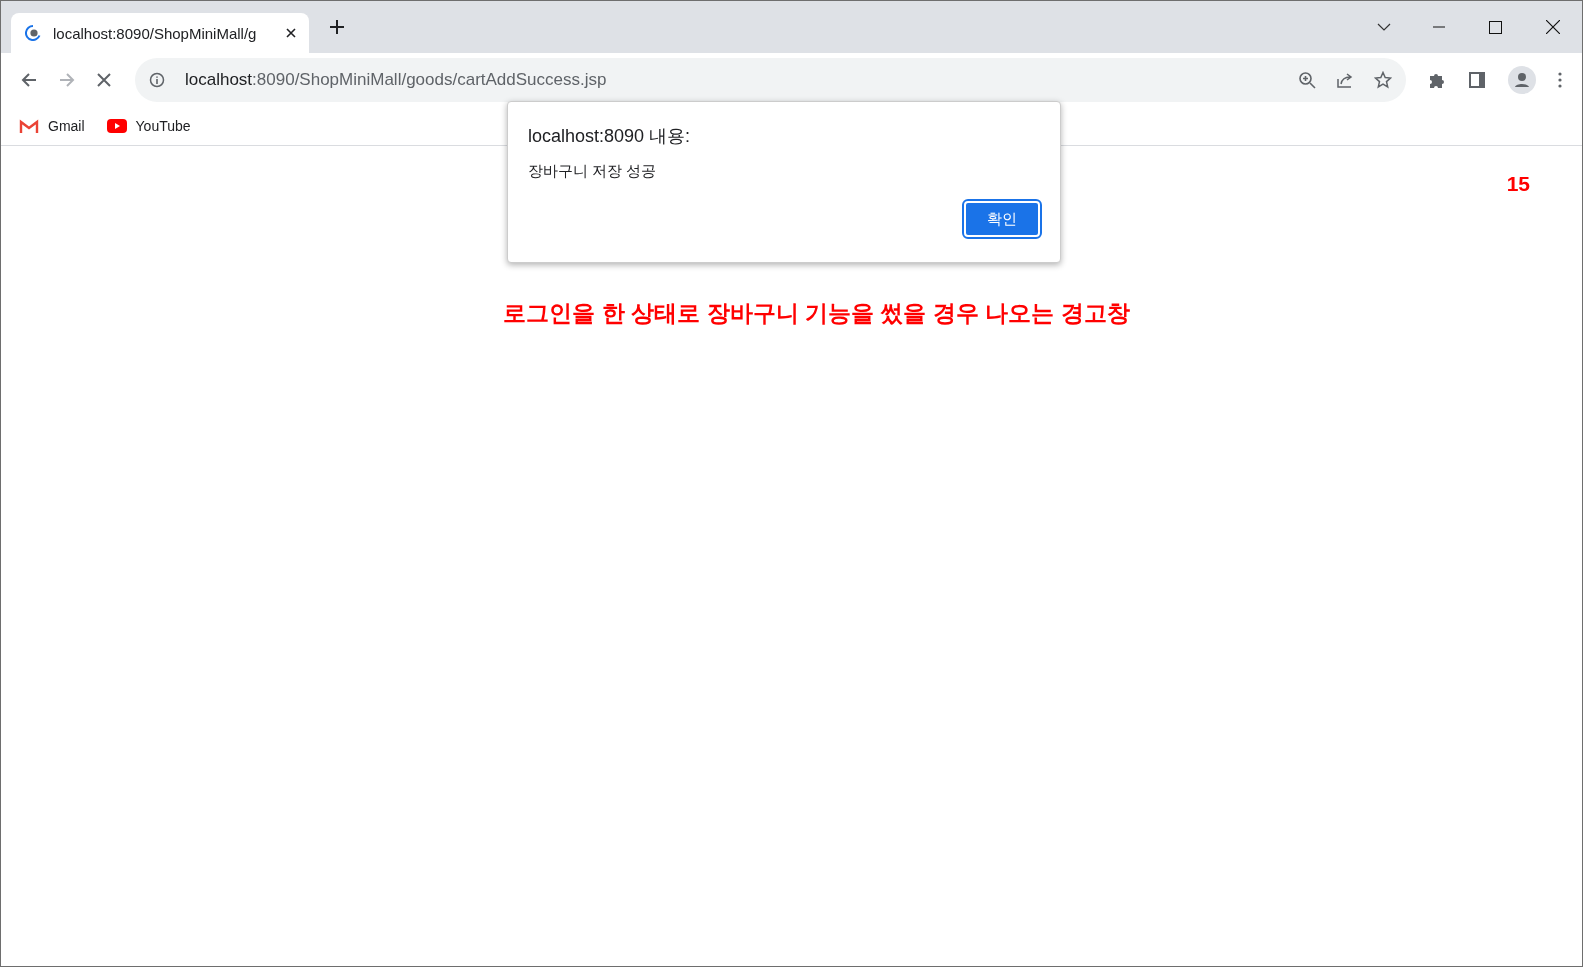 This screenshot has height=967, width=1583. Describe the element at coordinates (1560, 80) in the screenshot. I see `menu-icon` at that location.